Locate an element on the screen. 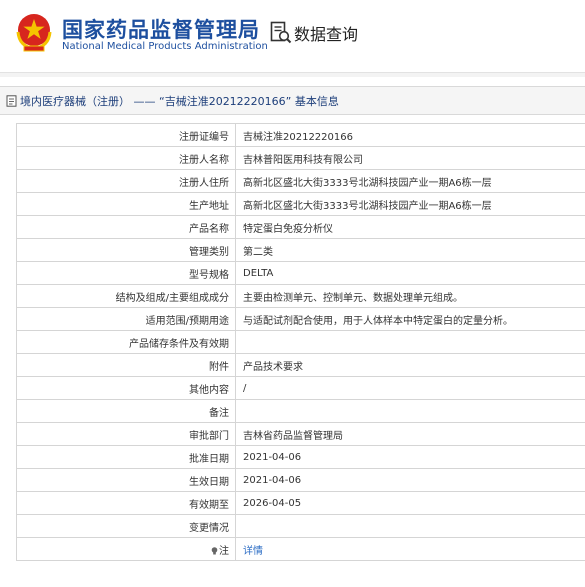  table-row: 生效日期 2021-04-06 is located at coordinates (300, 480).